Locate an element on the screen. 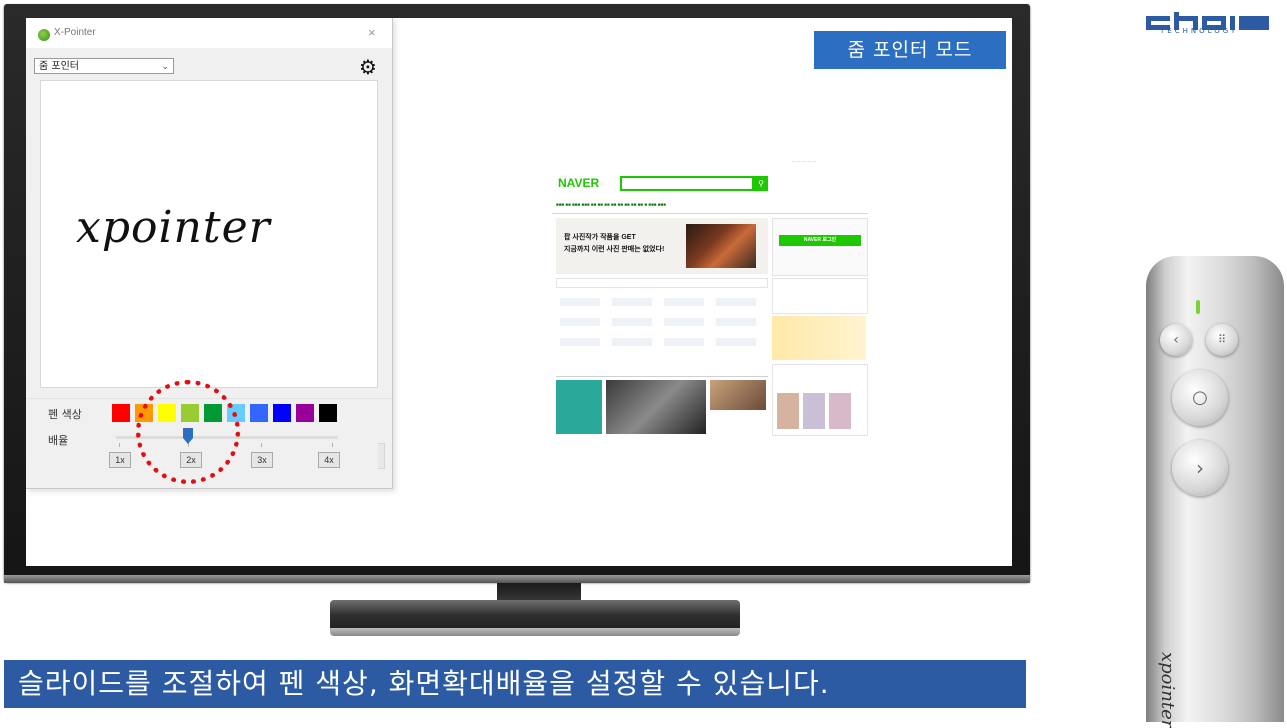 The height and width of the screenshot is (728, 1287). naver-top-links: ― ― ― ― ― is located at coordinates (804, 160).